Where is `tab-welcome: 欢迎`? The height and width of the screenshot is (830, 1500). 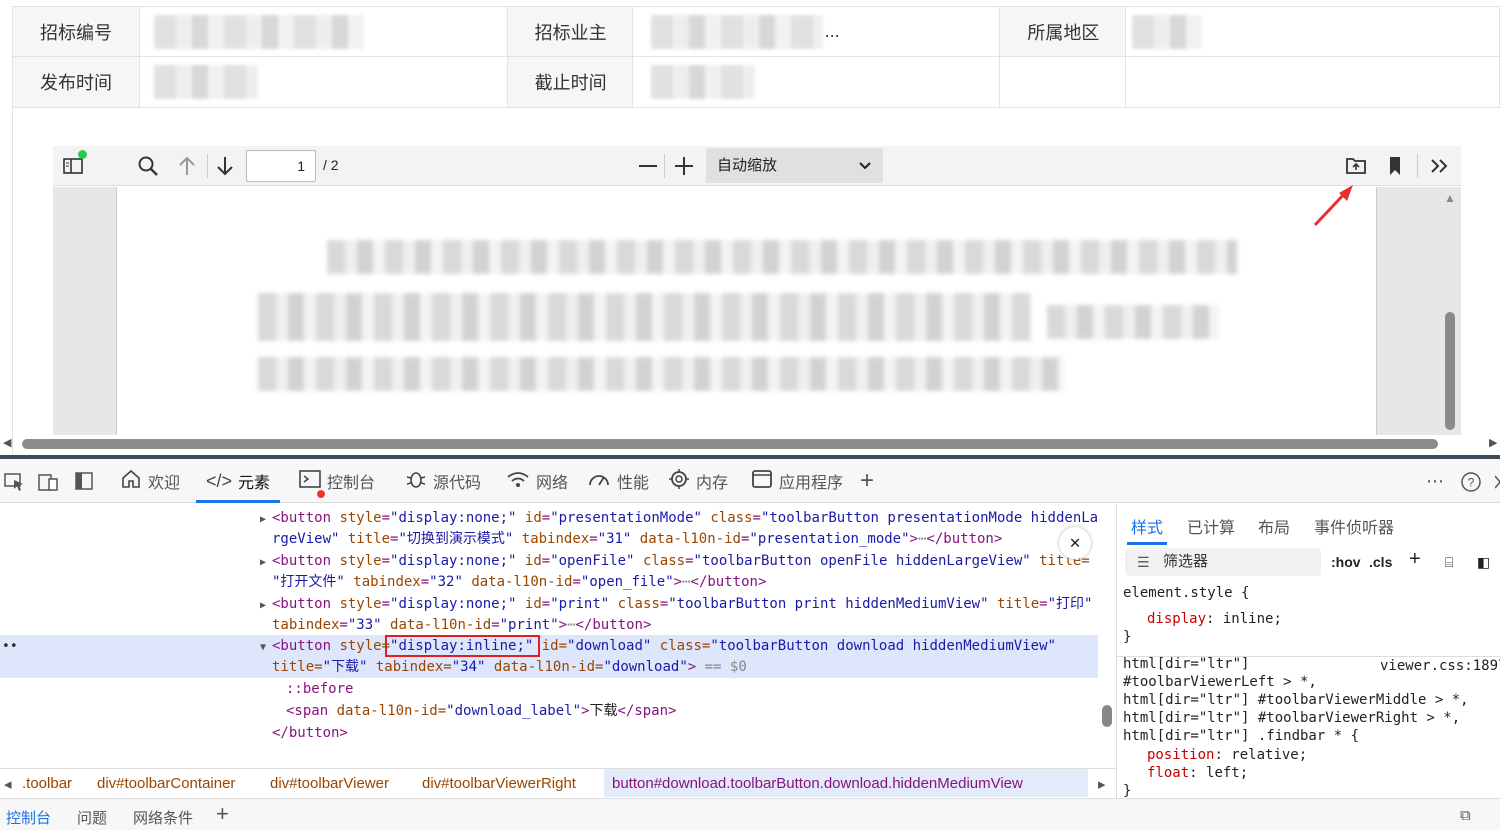
tab-welcome: 欢迎 is located at coordinates (150, 481).